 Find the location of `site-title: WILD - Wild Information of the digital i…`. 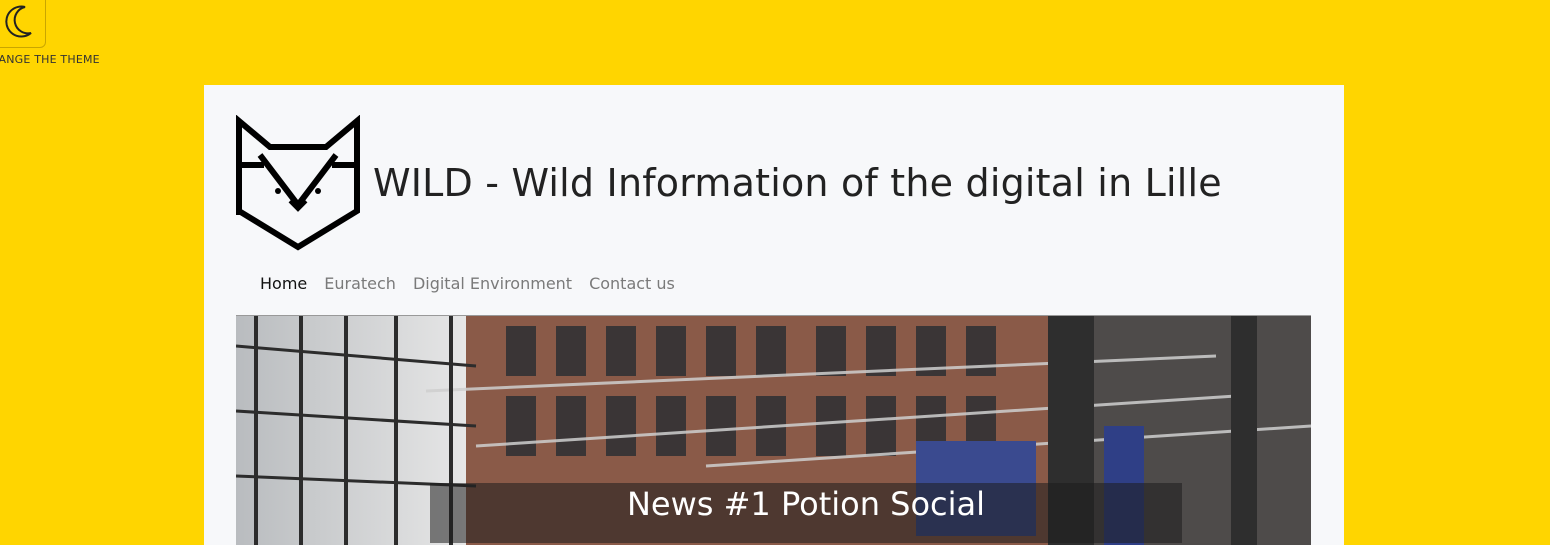

site-title: WILD - Wild Information of the digital i… is located at coordinates (797, 183).